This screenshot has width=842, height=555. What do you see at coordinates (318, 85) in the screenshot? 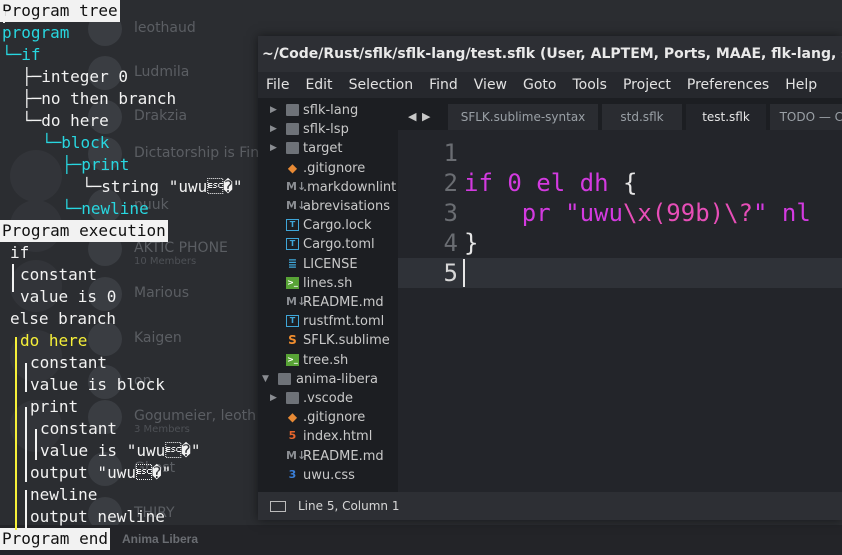
I see `menu-edit: Edit` at bounding box center [318, 85].